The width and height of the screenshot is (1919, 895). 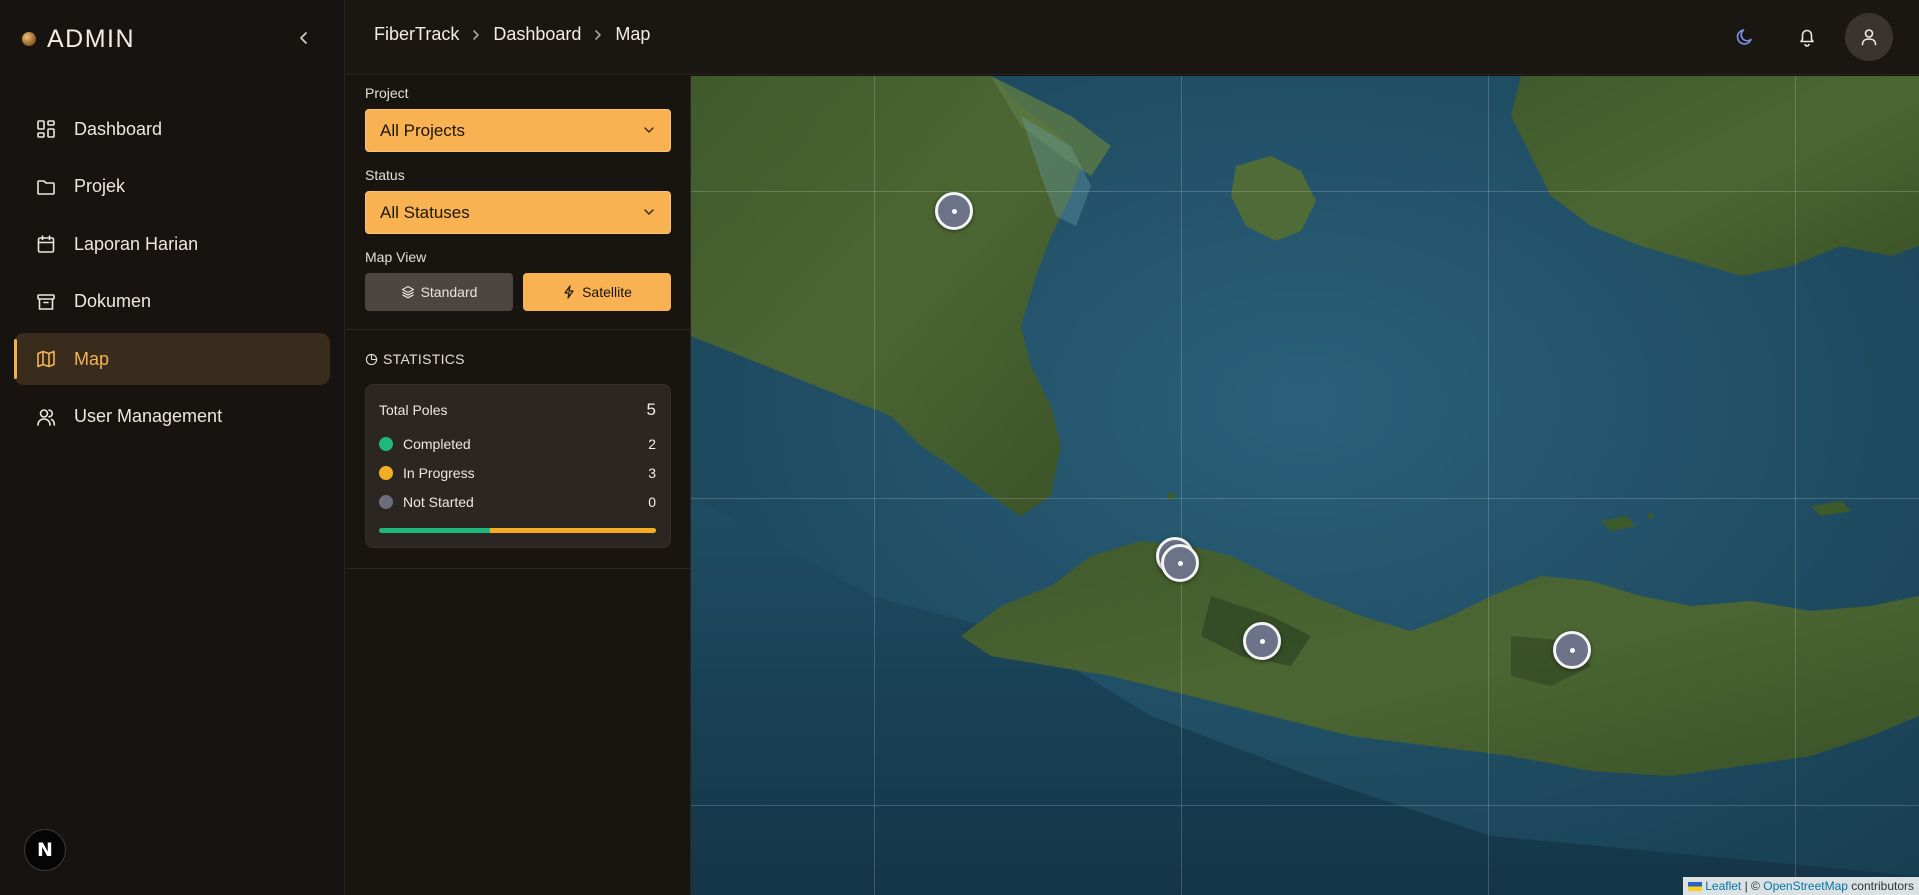 What do you see at coordinates (1695, 886) in the screenshot?
I see `ukraine-flag-icon` at bounding box center [1695, 886].